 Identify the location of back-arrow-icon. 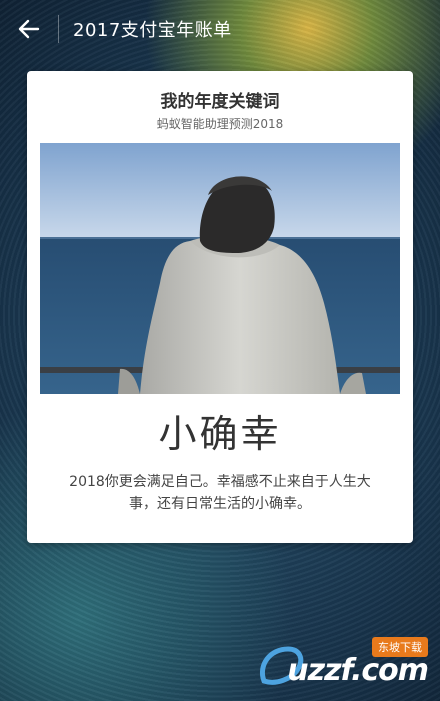
(29, 29).